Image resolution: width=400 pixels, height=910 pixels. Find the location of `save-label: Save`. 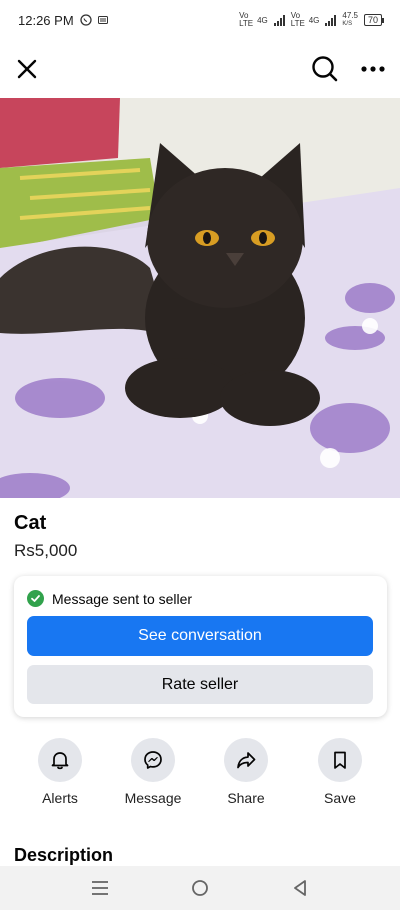

save-label: Save is located at coordinates (340, 798).